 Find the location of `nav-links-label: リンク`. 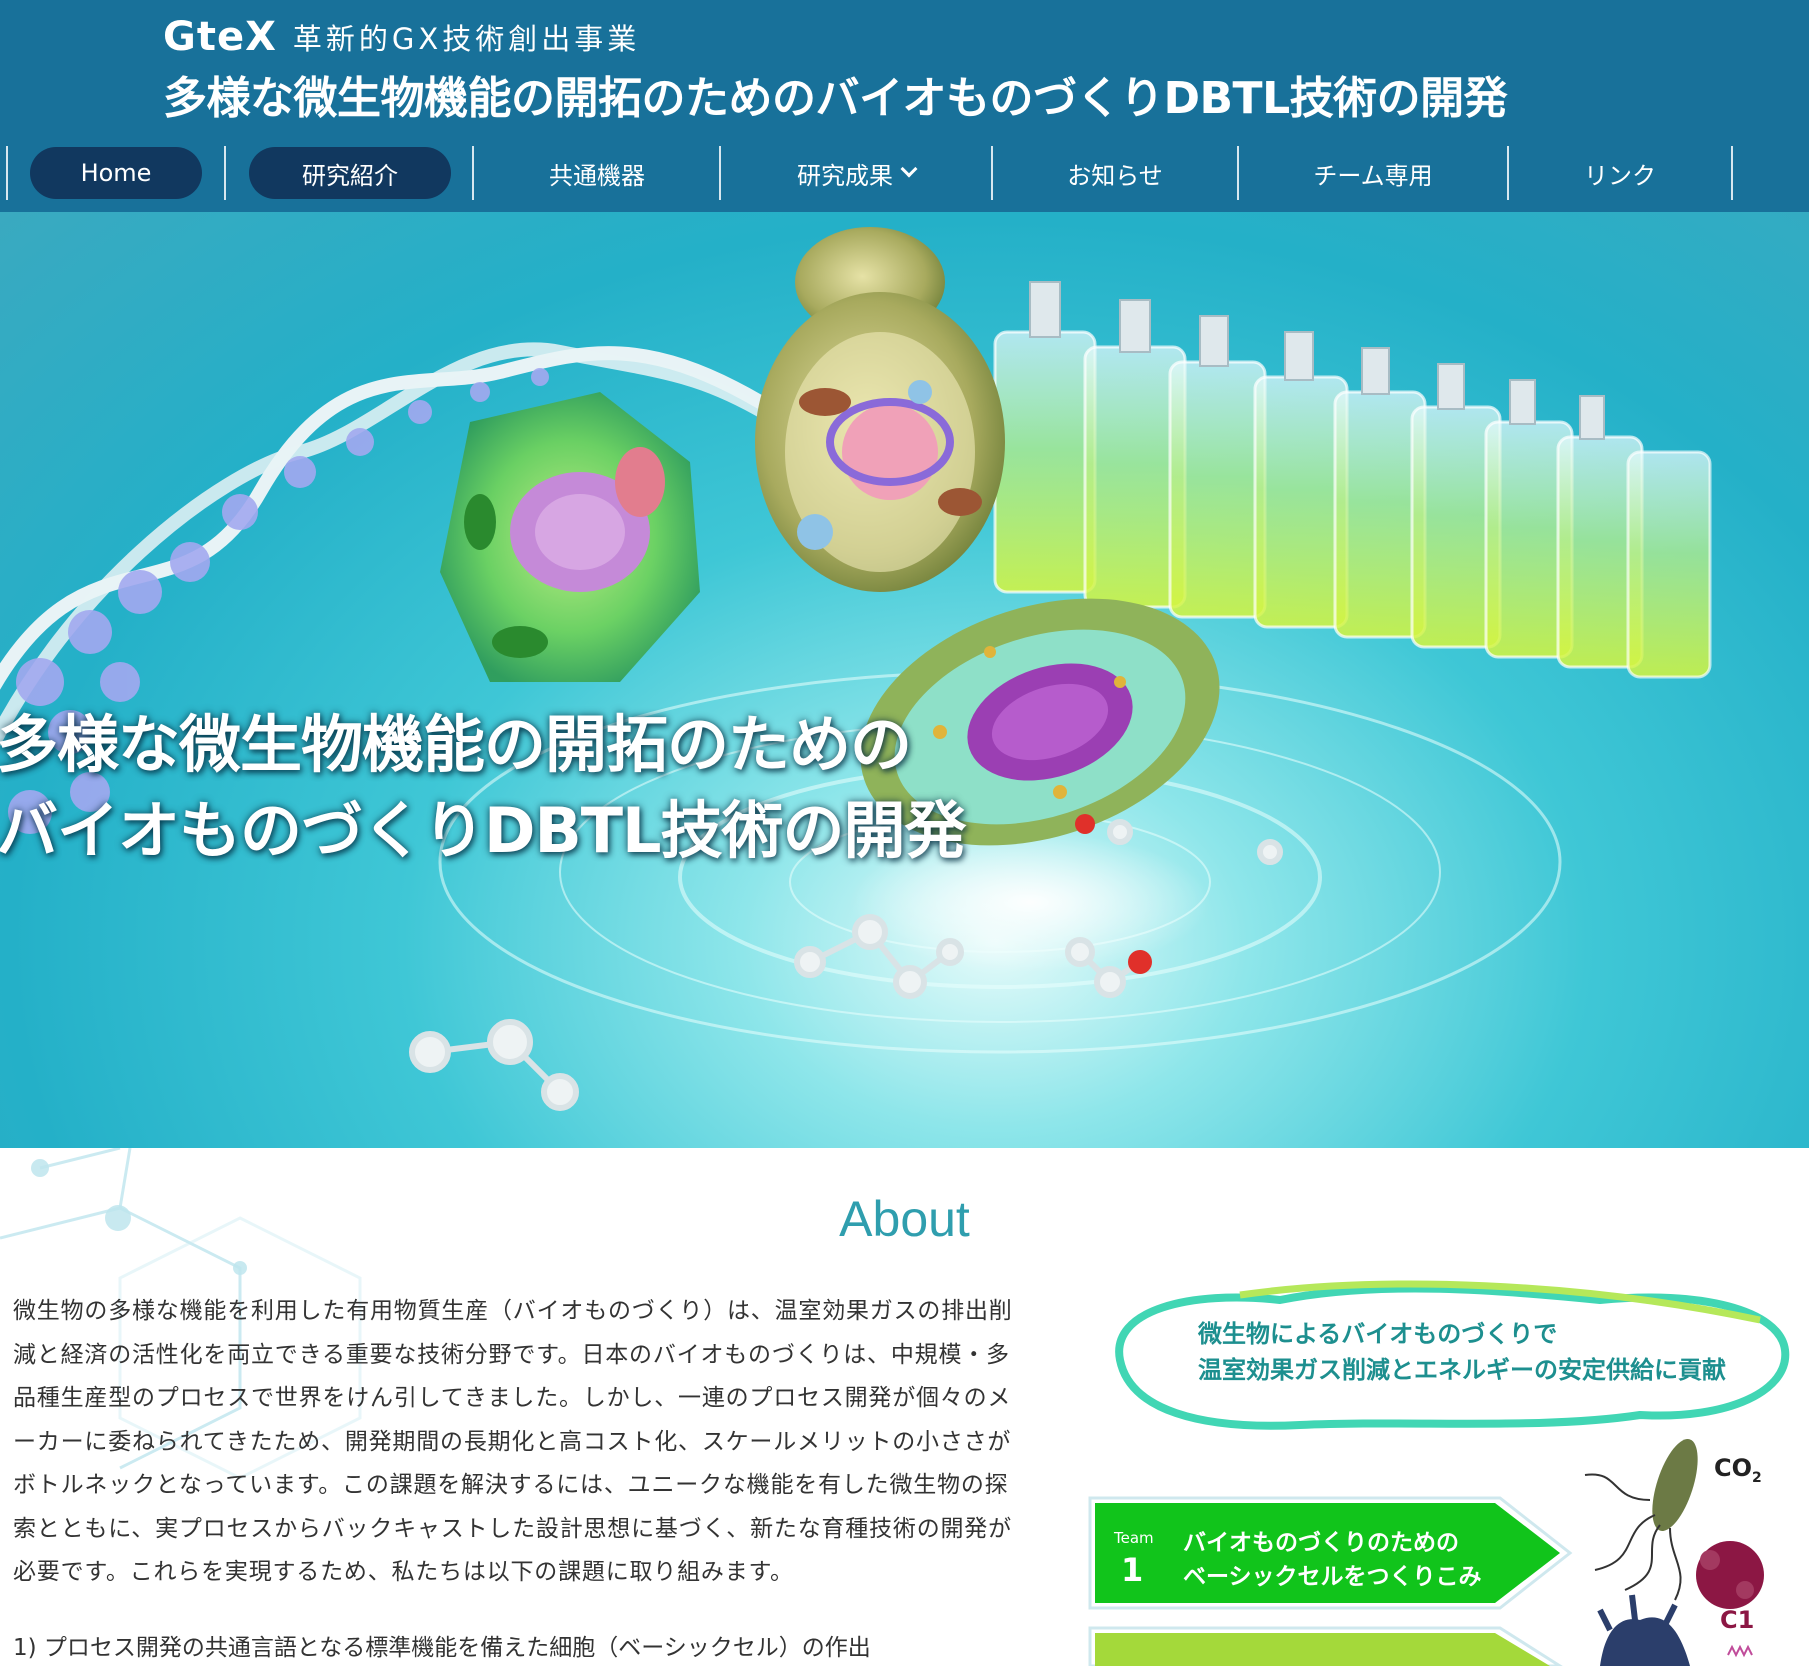

nav-links-label: リンク is located at coordinates (1620, 175).